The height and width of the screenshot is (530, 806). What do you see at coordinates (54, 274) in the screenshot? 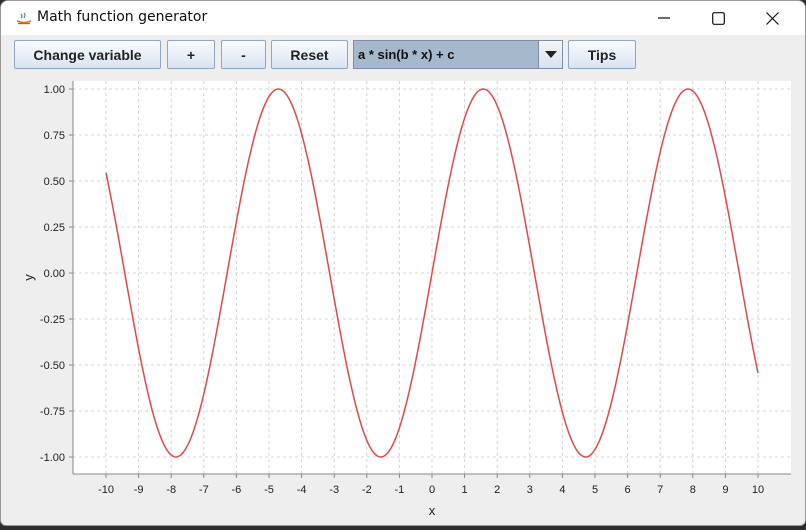
I see `y-tick-label: 0.00` at bounding box center [54, 274].